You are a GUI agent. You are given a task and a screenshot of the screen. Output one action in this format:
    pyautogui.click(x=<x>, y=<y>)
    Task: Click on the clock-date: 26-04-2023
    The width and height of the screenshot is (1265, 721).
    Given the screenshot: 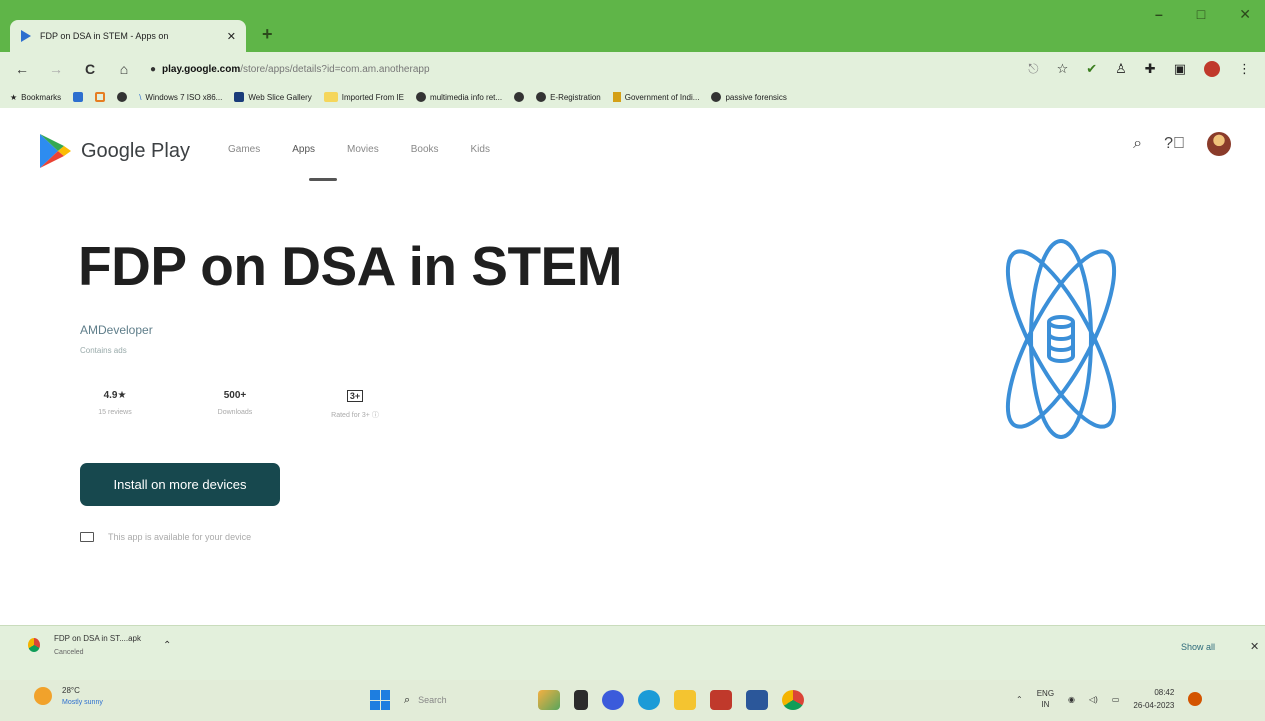 What is the action you would take?
    pyautogui.click(x=1154, y=705)
    